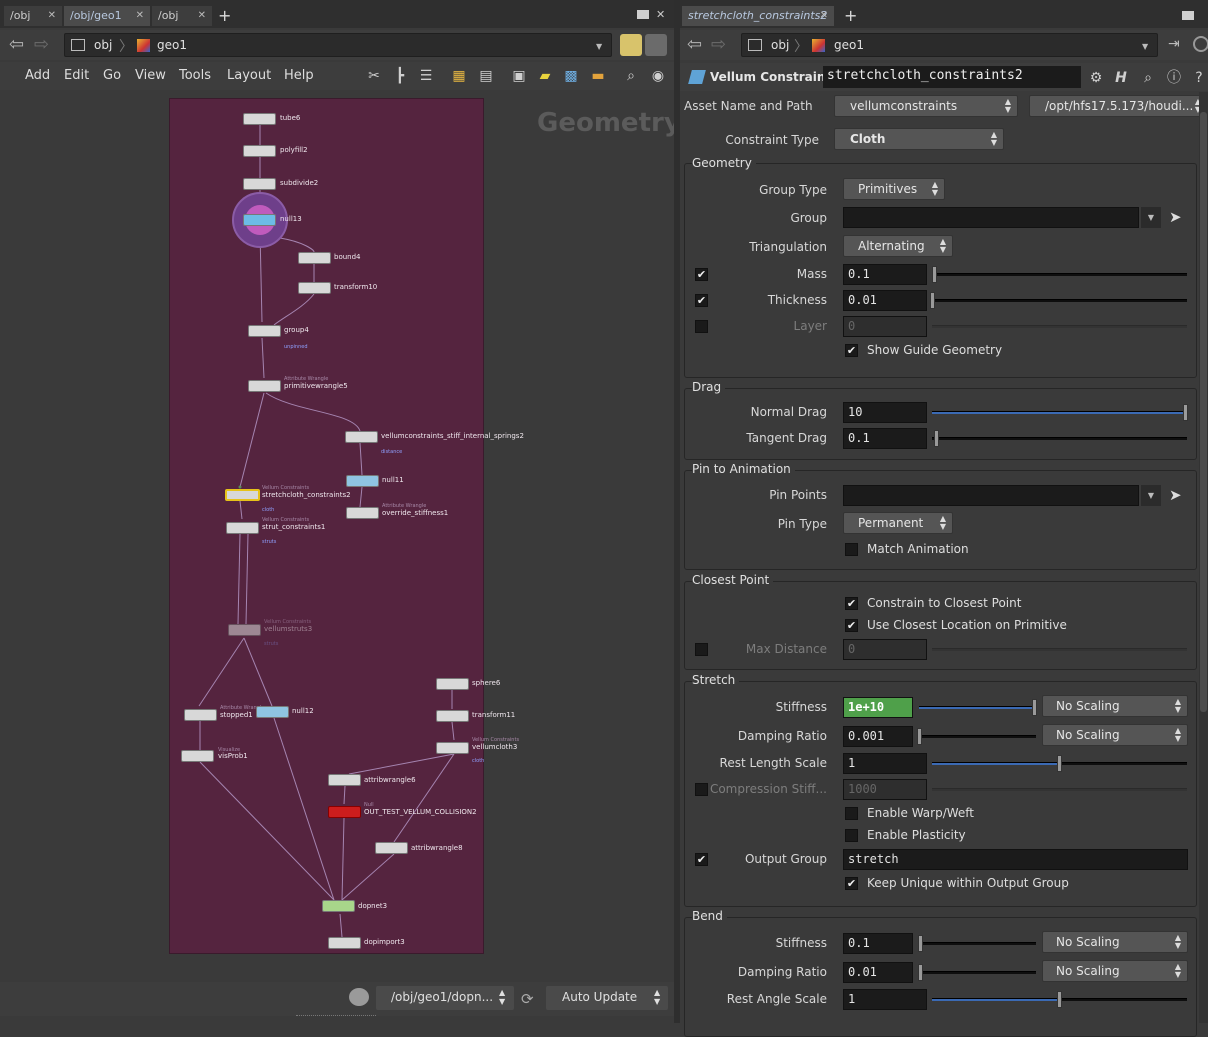  What do you see at coordinates (885, 412) in the screenshot?
I see `normal-drag-field: 10` at bounding box center [885, 412].